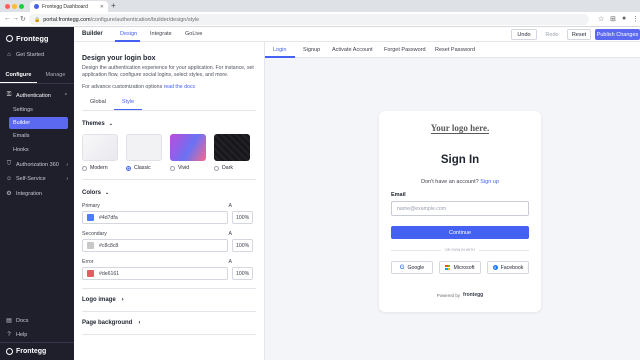 This screenshot has width=640, height=360. Describe the element at coordinates (37, 150) in the screenshot. I see `sidebar-item-hooks: Hooks` at that location.